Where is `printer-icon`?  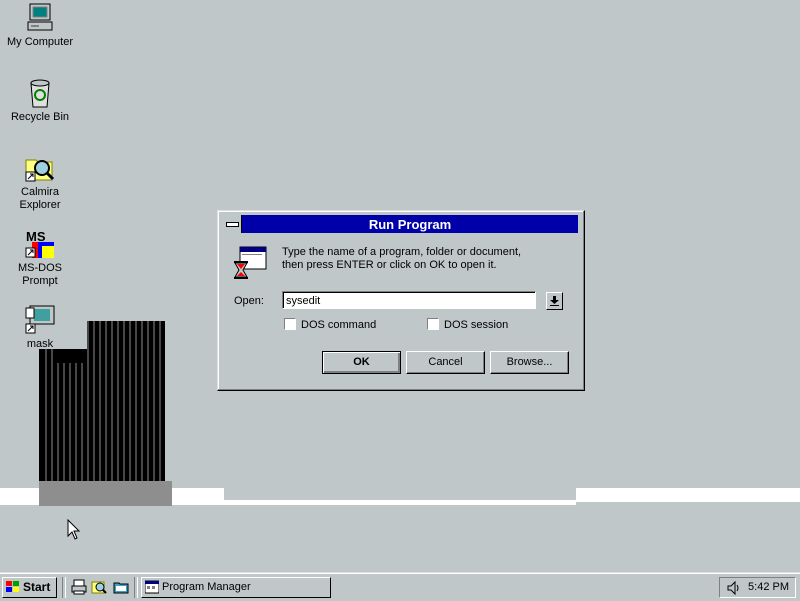
printer-icon is located at coordinates (79, 587).